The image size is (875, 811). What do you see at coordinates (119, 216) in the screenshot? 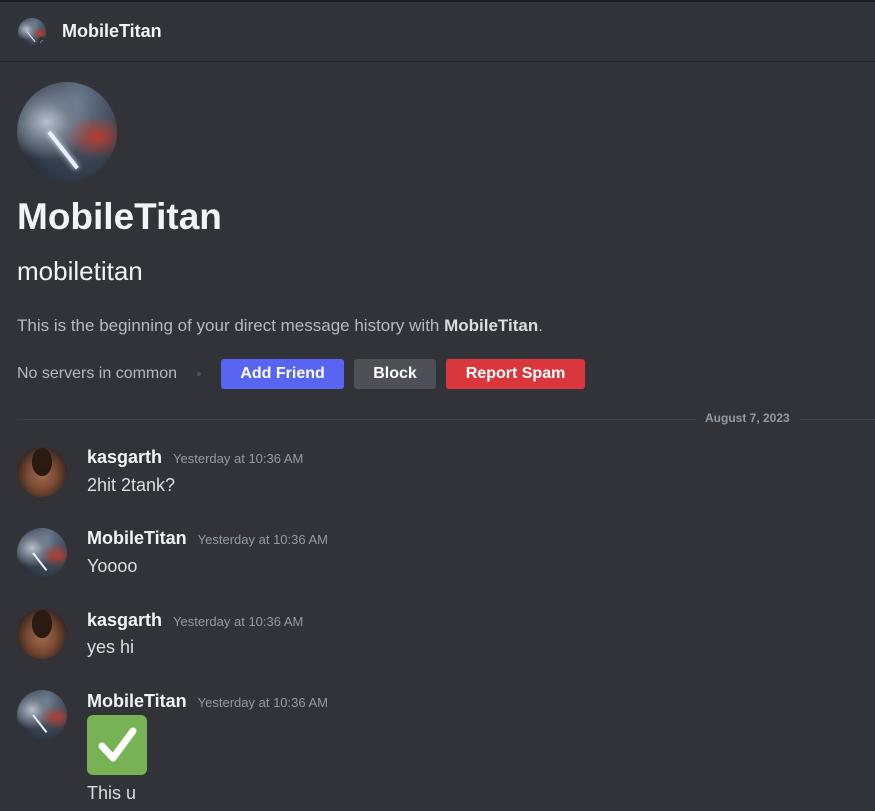
I see `profile-display-name: MobileTitan` at bounding box center [119, 216].